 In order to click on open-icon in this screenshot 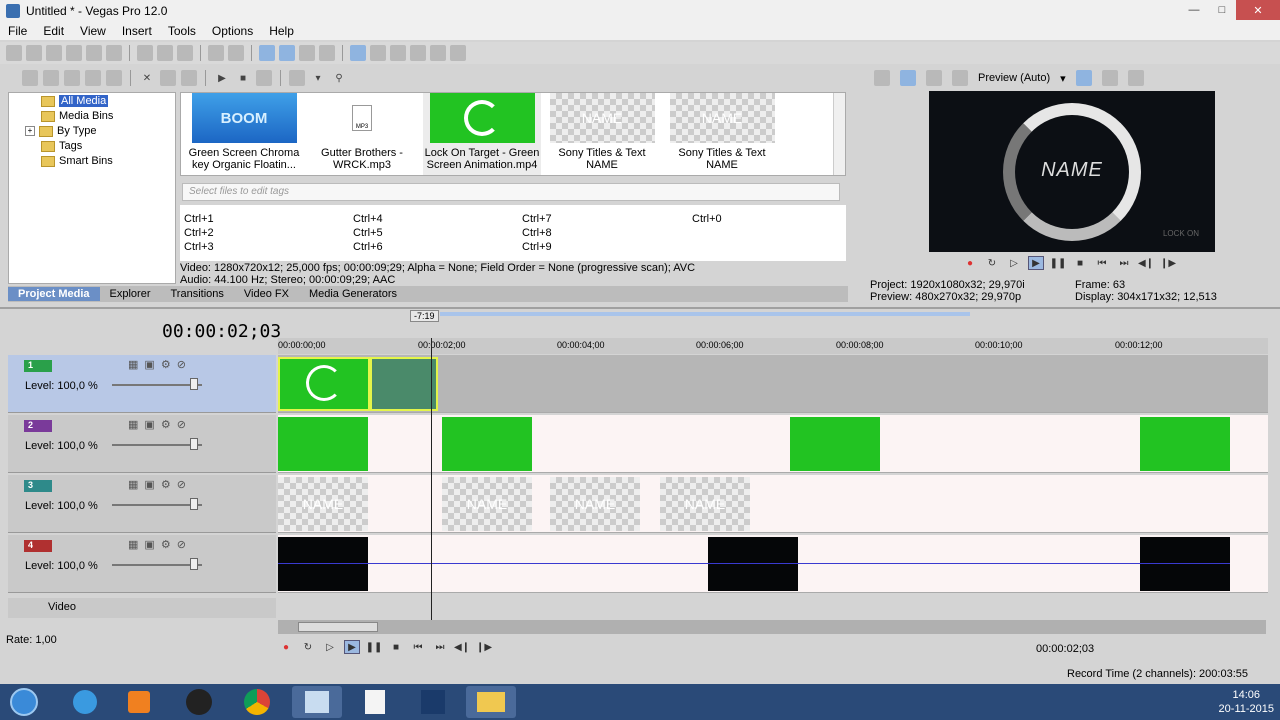, I will do `click(34, 53)`.